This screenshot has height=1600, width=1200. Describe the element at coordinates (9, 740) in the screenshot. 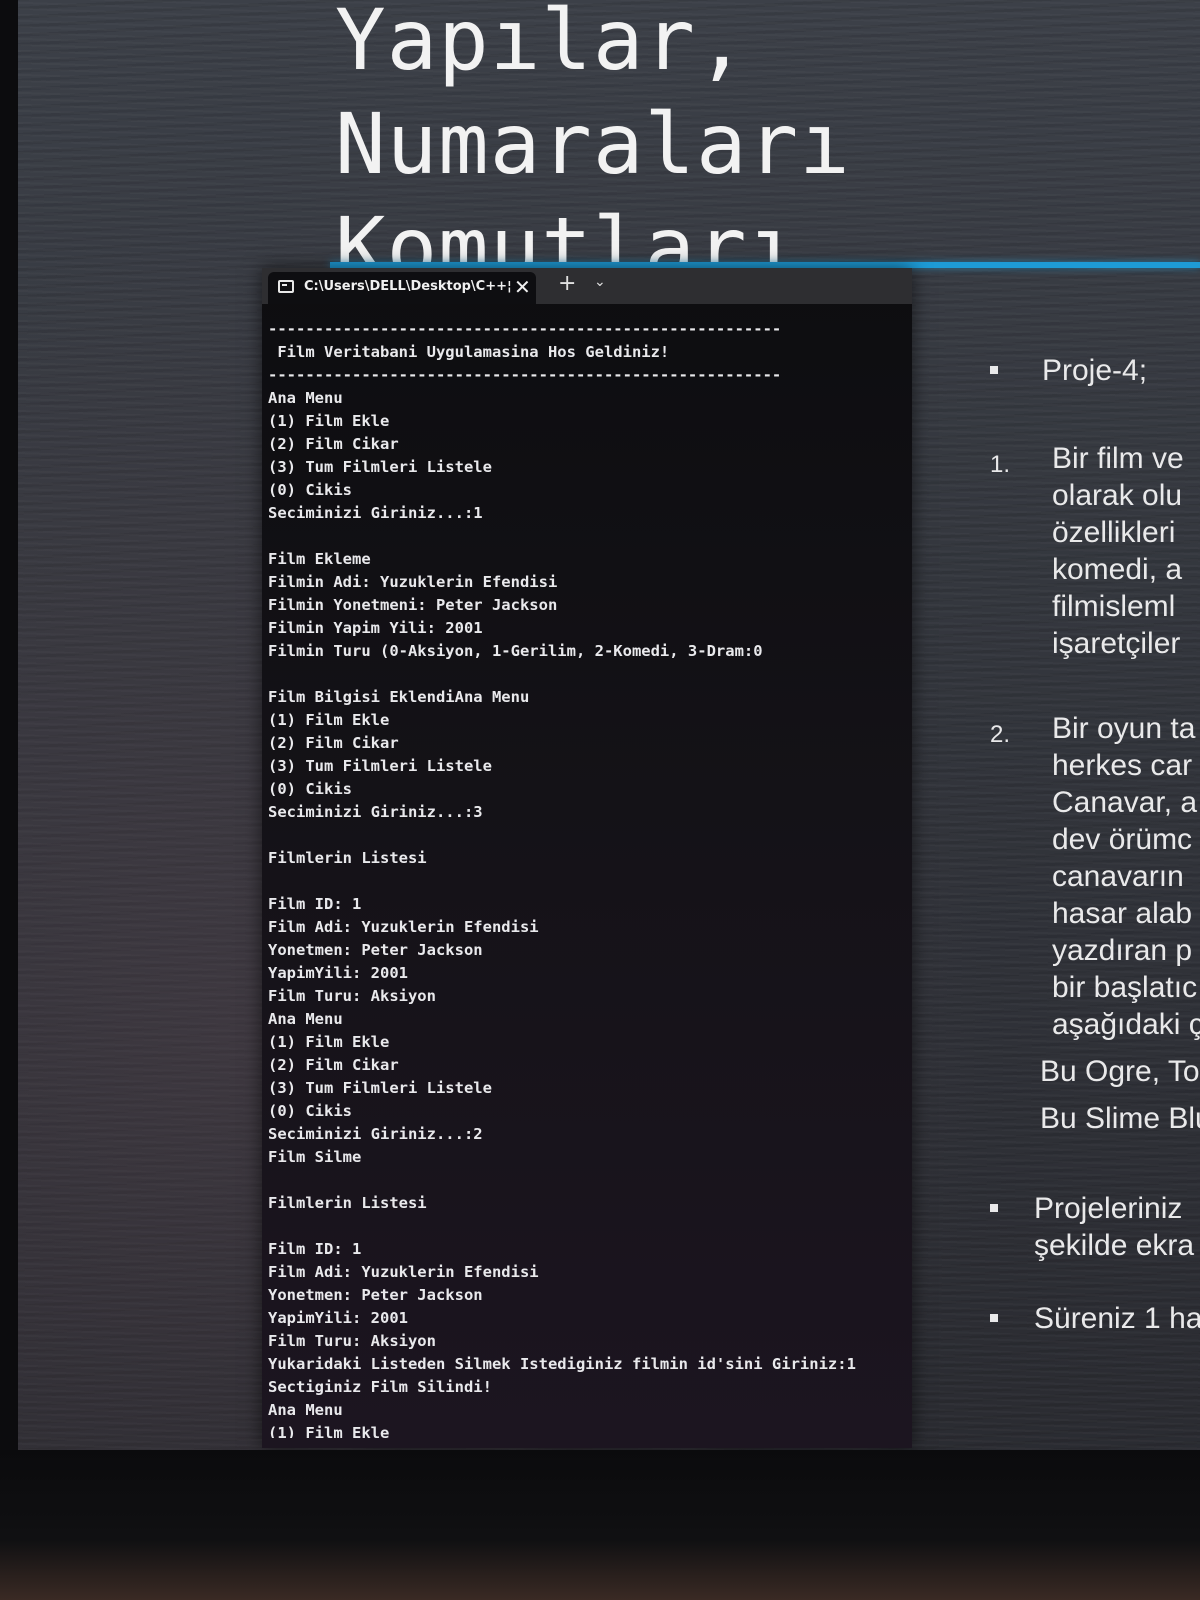

I see `monitor-bezel-left` at that location.